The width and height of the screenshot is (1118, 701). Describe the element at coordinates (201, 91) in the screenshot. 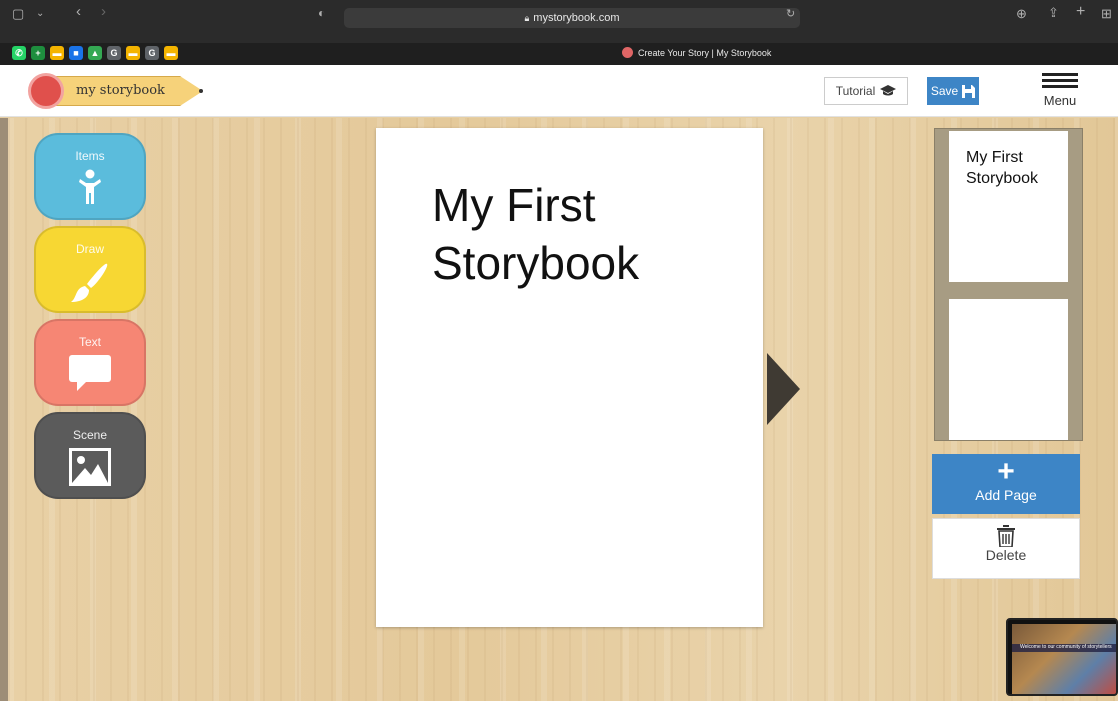

I see `pencil-tip` at that location.